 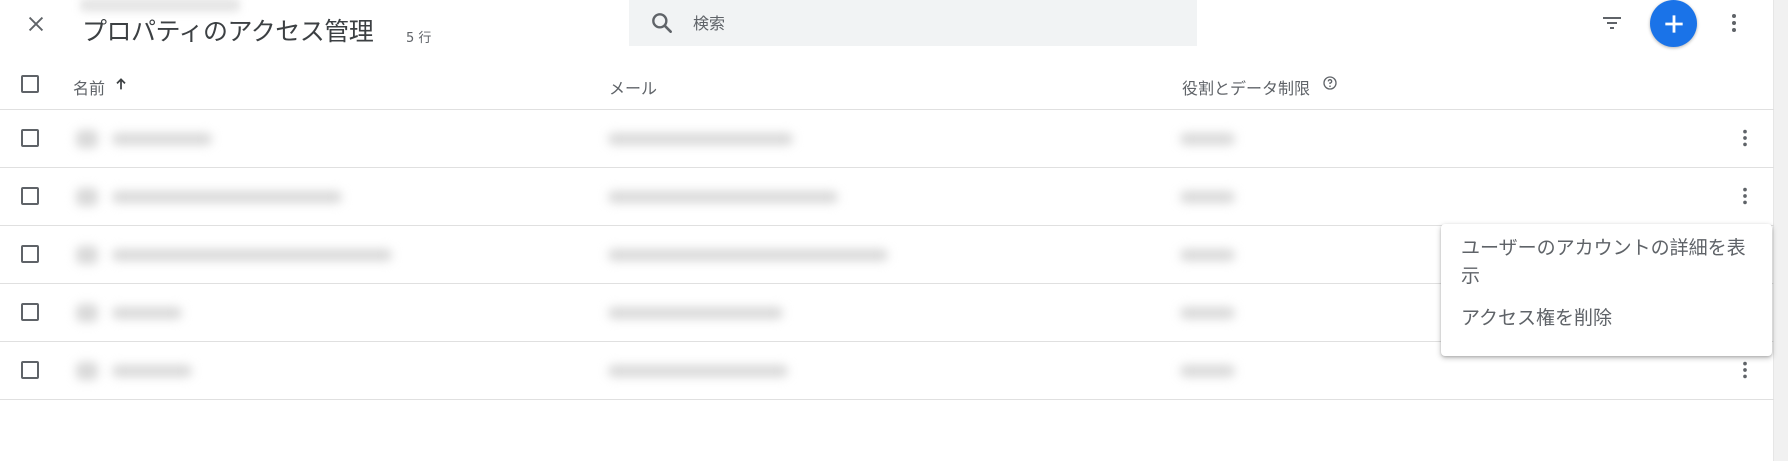 What do you see at coordinates (30, 84) in the screenshot?
I see `select-all-checkbox` at bounding box center [30, 84].